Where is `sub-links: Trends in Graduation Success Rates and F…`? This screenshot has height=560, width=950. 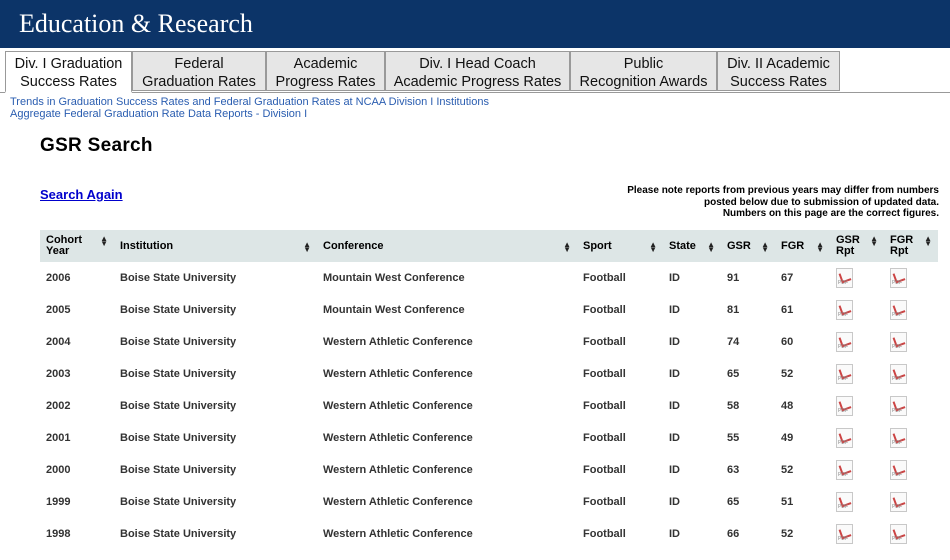
sub-links: Trends in Graduation Success Rates and F… is located at coordinates (249, 108).